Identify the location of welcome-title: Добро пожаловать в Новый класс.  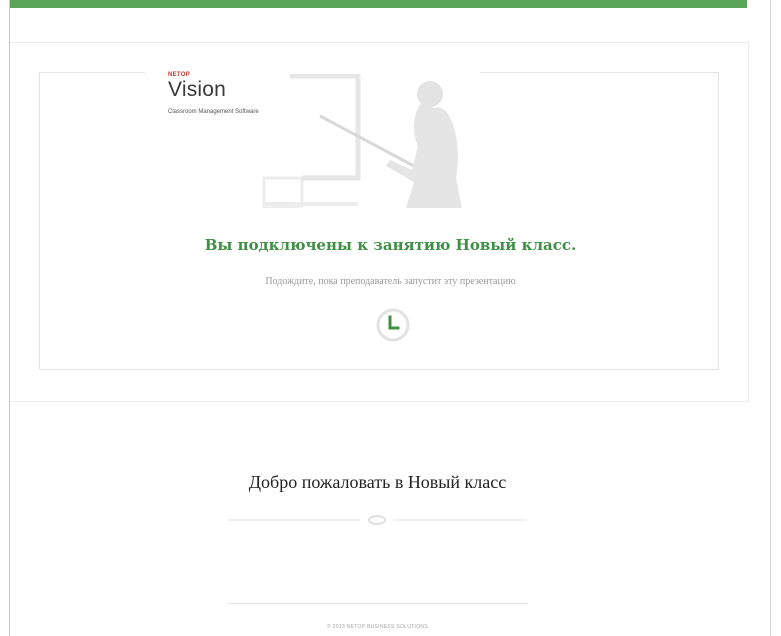
(377, 482).